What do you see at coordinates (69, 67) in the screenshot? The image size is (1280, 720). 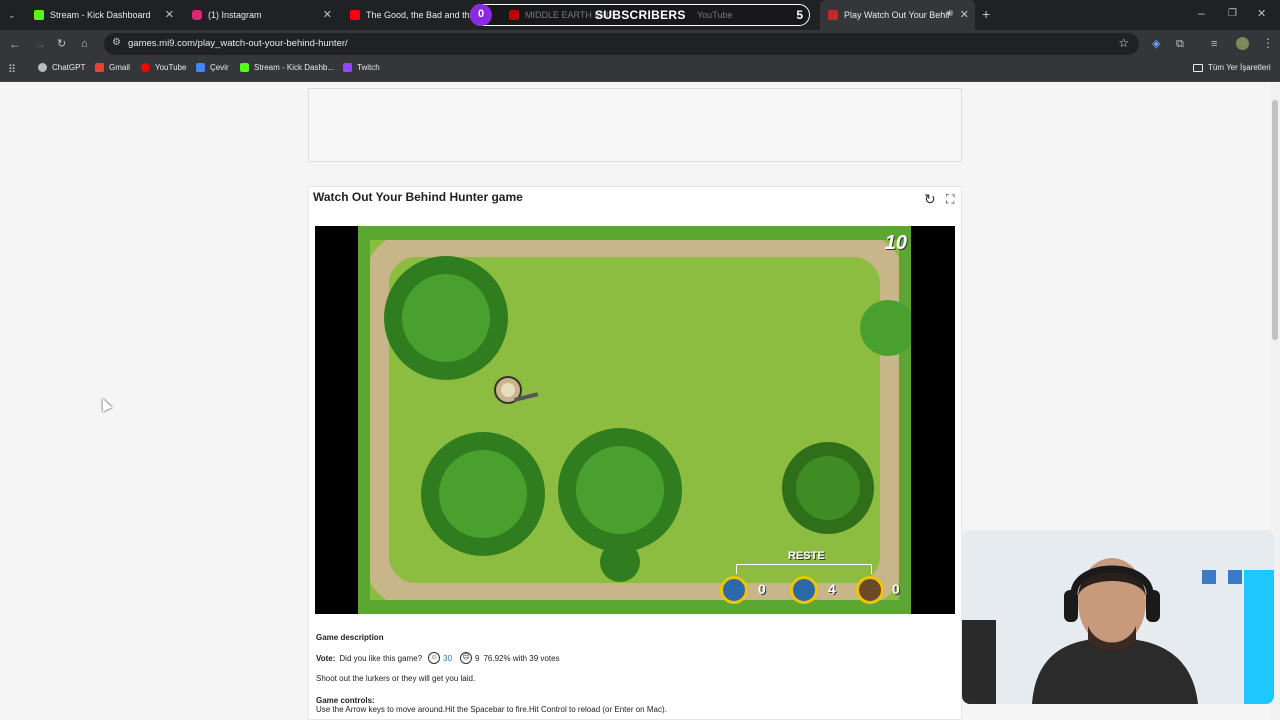 I see `bookmark-label: ChatGPT` at bounding box center [69, 67].